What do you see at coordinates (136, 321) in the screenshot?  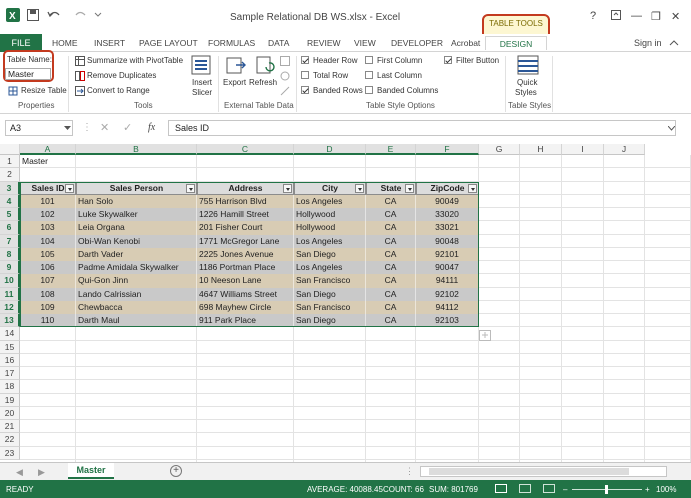 I see `table-cell: Darth Maul` at bounding box center [136, 321].